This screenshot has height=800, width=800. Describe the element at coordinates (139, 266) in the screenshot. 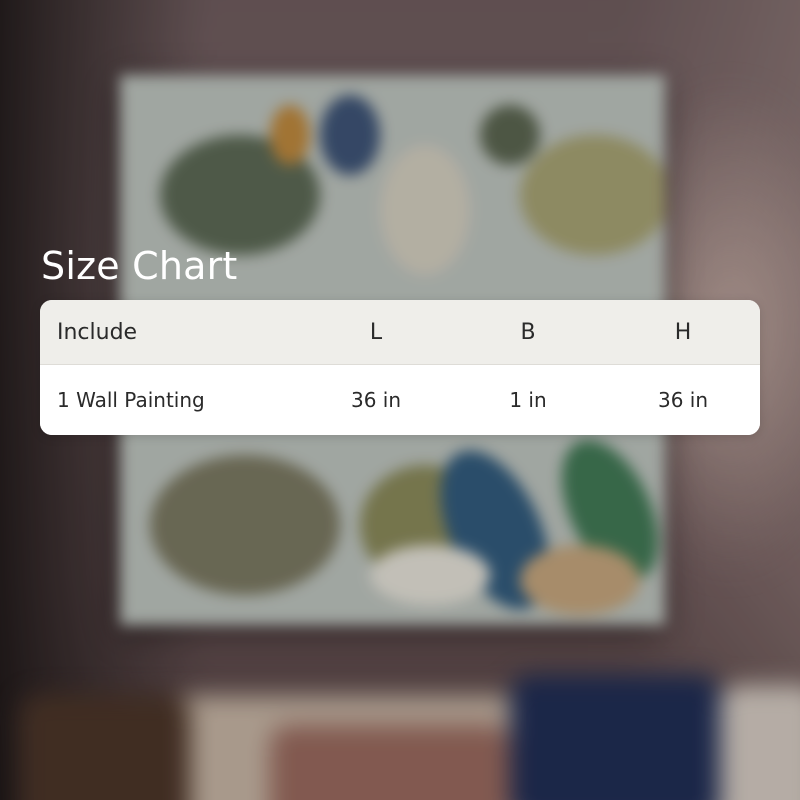

I see `page-title: Size Chart` at that location.